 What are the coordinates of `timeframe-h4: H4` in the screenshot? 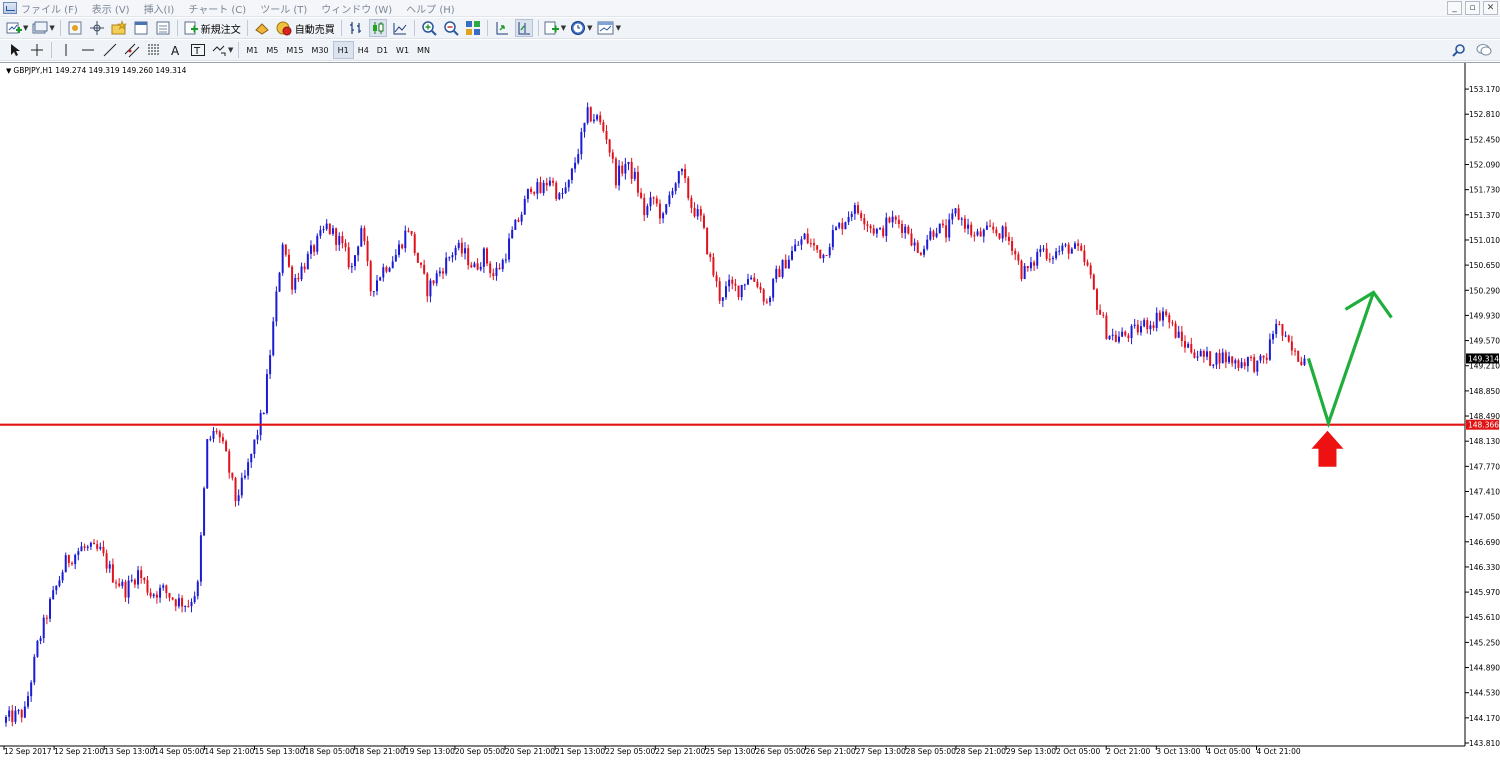 It's located at (363, 50).